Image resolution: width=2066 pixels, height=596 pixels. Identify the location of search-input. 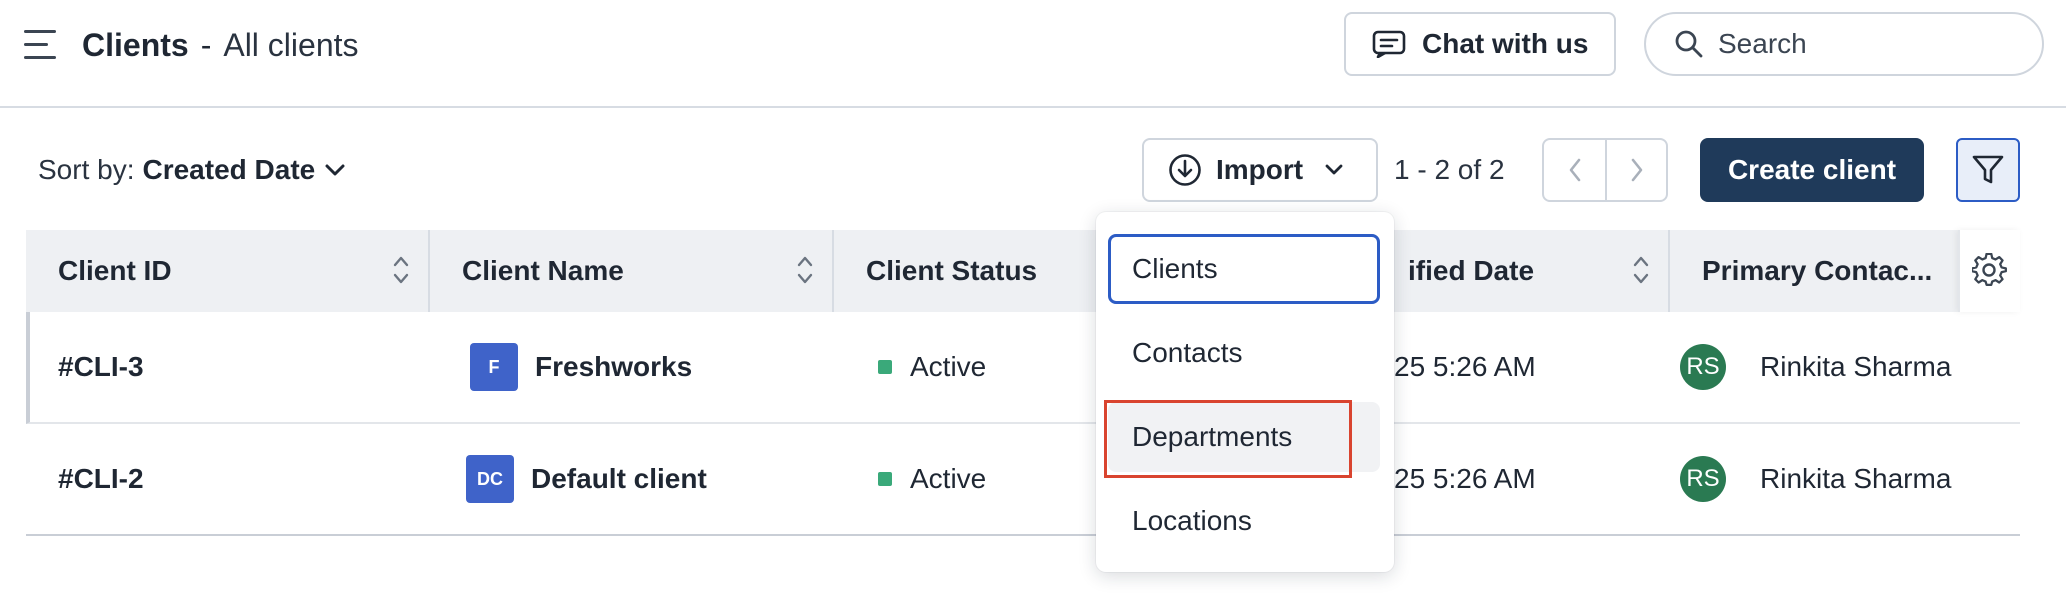
(1868, 44).